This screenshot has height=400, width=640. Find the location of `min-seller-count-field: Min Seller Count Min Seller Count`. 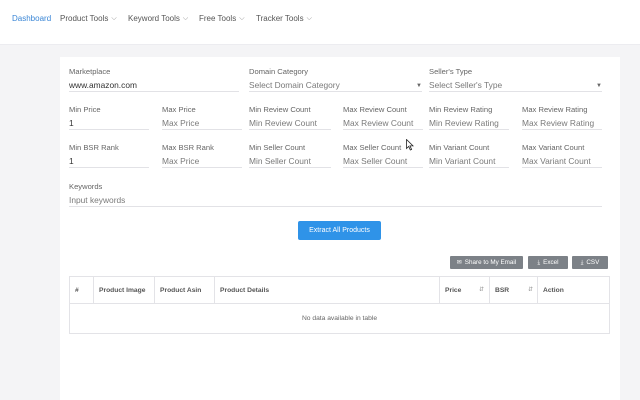

min-seller-count-field: Min Seller Count Min Seller Count is located at coordinates (290, 155).